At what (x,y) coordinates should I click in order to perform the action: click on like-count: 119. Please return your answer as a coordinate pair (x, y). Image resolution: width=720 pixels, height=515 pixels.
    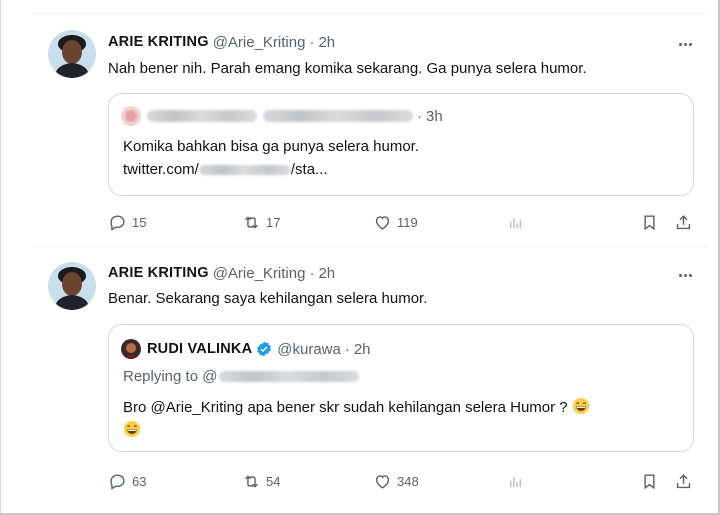
    Looking at the image, I should click on (407, 222).